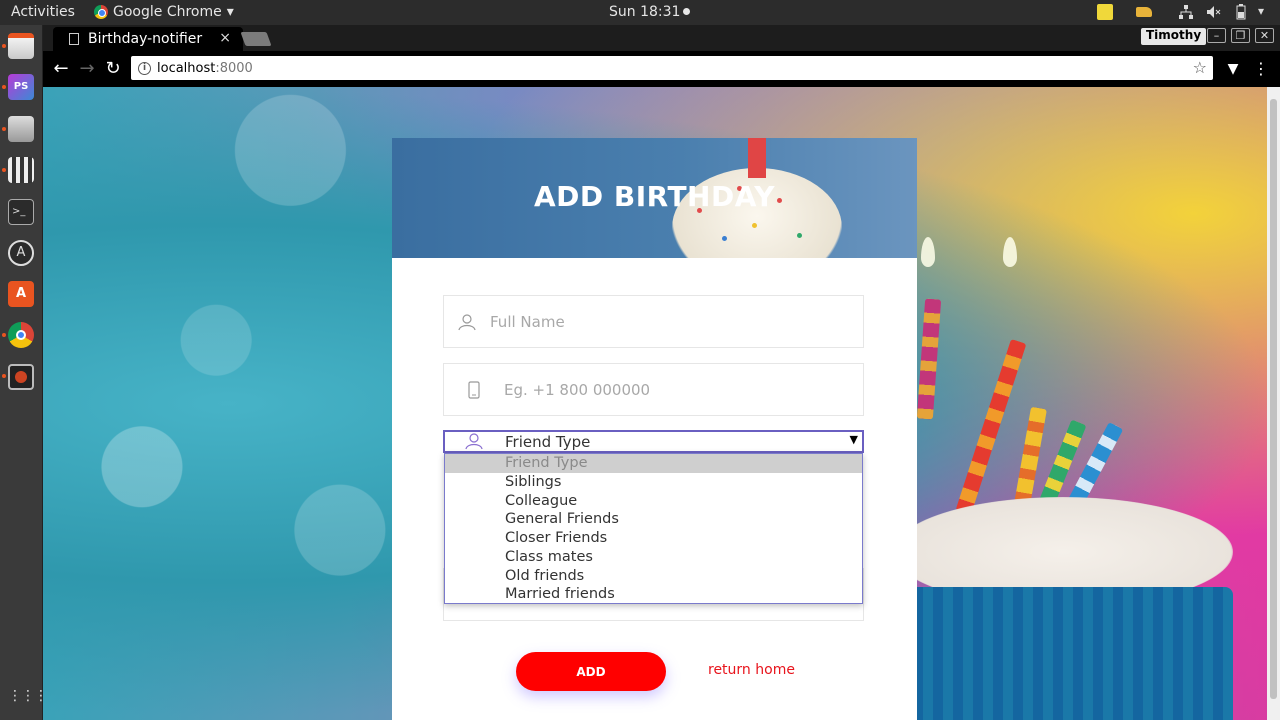 The height and width of the screenshot is (720, 1280). I want to click on files-icon, so click(21, 46).